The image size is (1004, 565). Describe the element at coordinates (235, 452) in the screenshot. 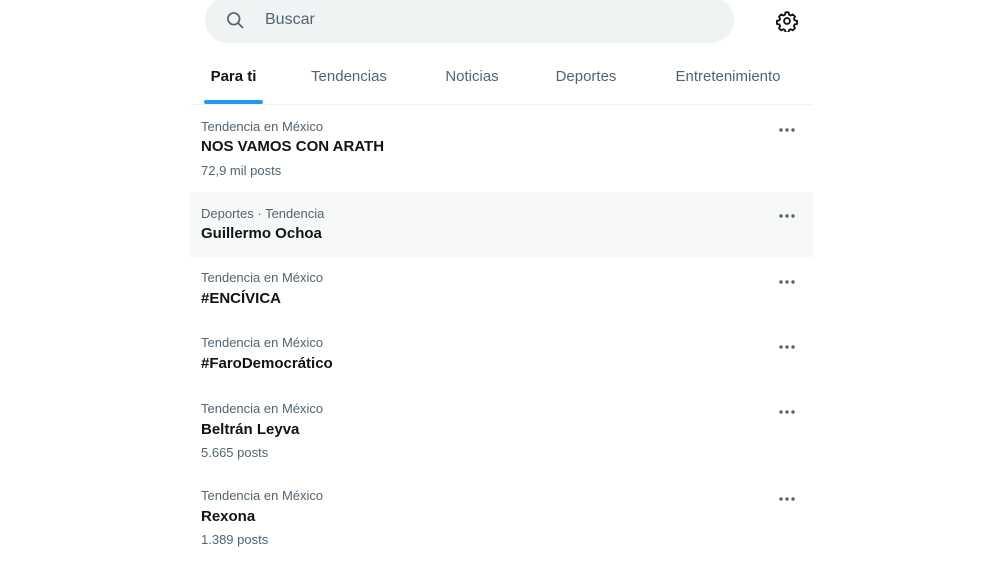

I see `trend-post-count: 5.665 posts` at that location.